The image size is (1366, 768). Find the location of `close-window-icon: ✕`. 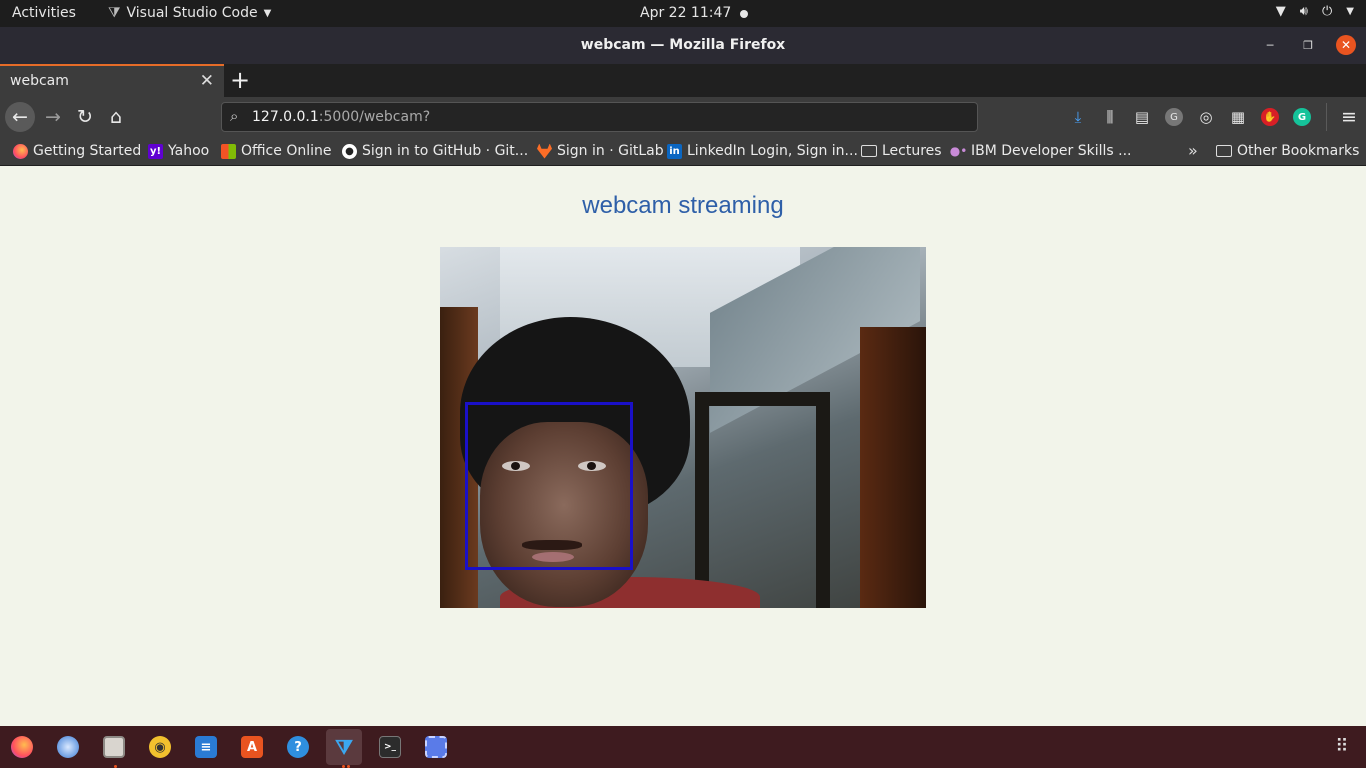

close-window-icon: ✕ is located at coordinates (1346, 45).